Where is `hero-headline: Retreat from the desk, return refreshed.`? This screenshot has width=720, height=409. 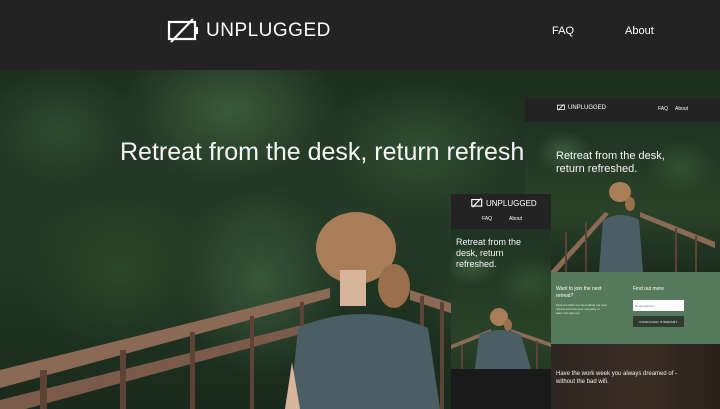 hero-headline: Retreat from the desk, return refreshed. is located at coordinates (340, 152).